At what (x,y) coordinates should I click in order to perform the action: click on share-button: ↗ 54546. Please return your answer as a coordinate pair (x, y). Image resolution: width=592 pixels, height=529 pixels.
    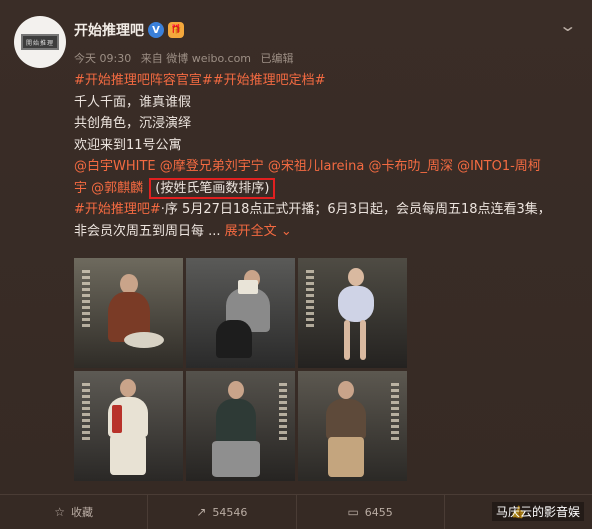
    Looking at the image, I should click on (222, 512).